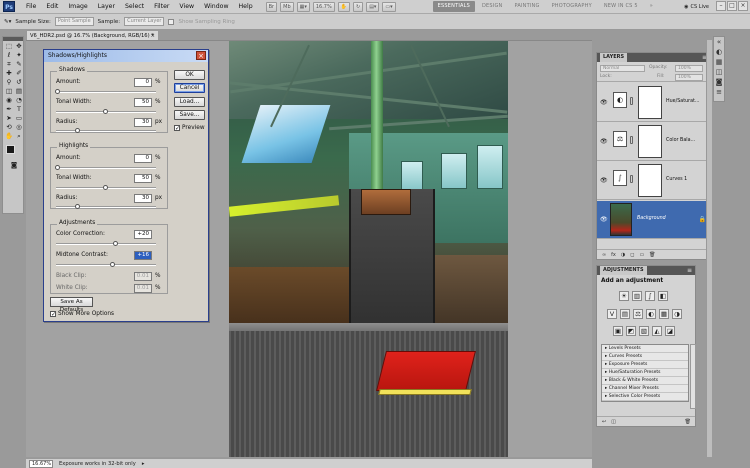  I want to click on gradient-tool-icon: ▤, so click(19, 91).